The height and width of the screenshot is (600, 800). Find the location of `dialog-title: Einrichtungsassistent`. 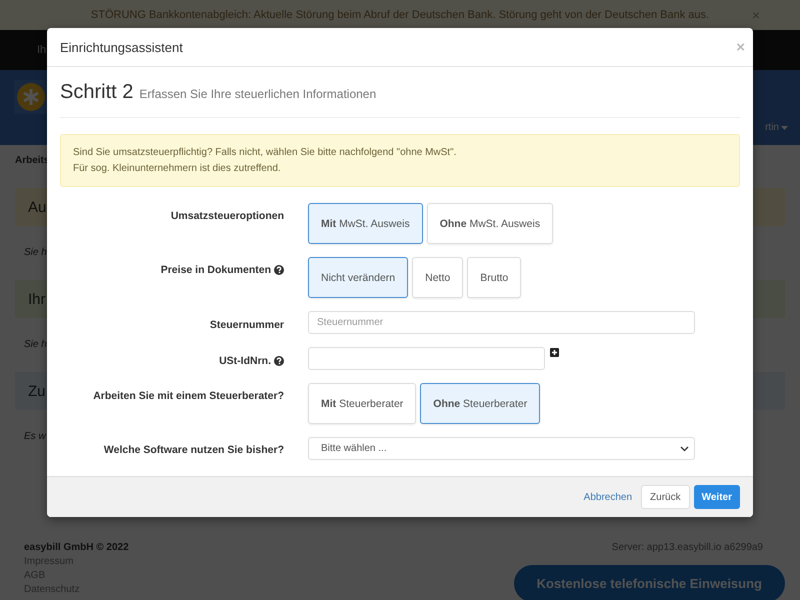

dialog-title: Einrichtungsassistent is located at coordinates (121, 47).